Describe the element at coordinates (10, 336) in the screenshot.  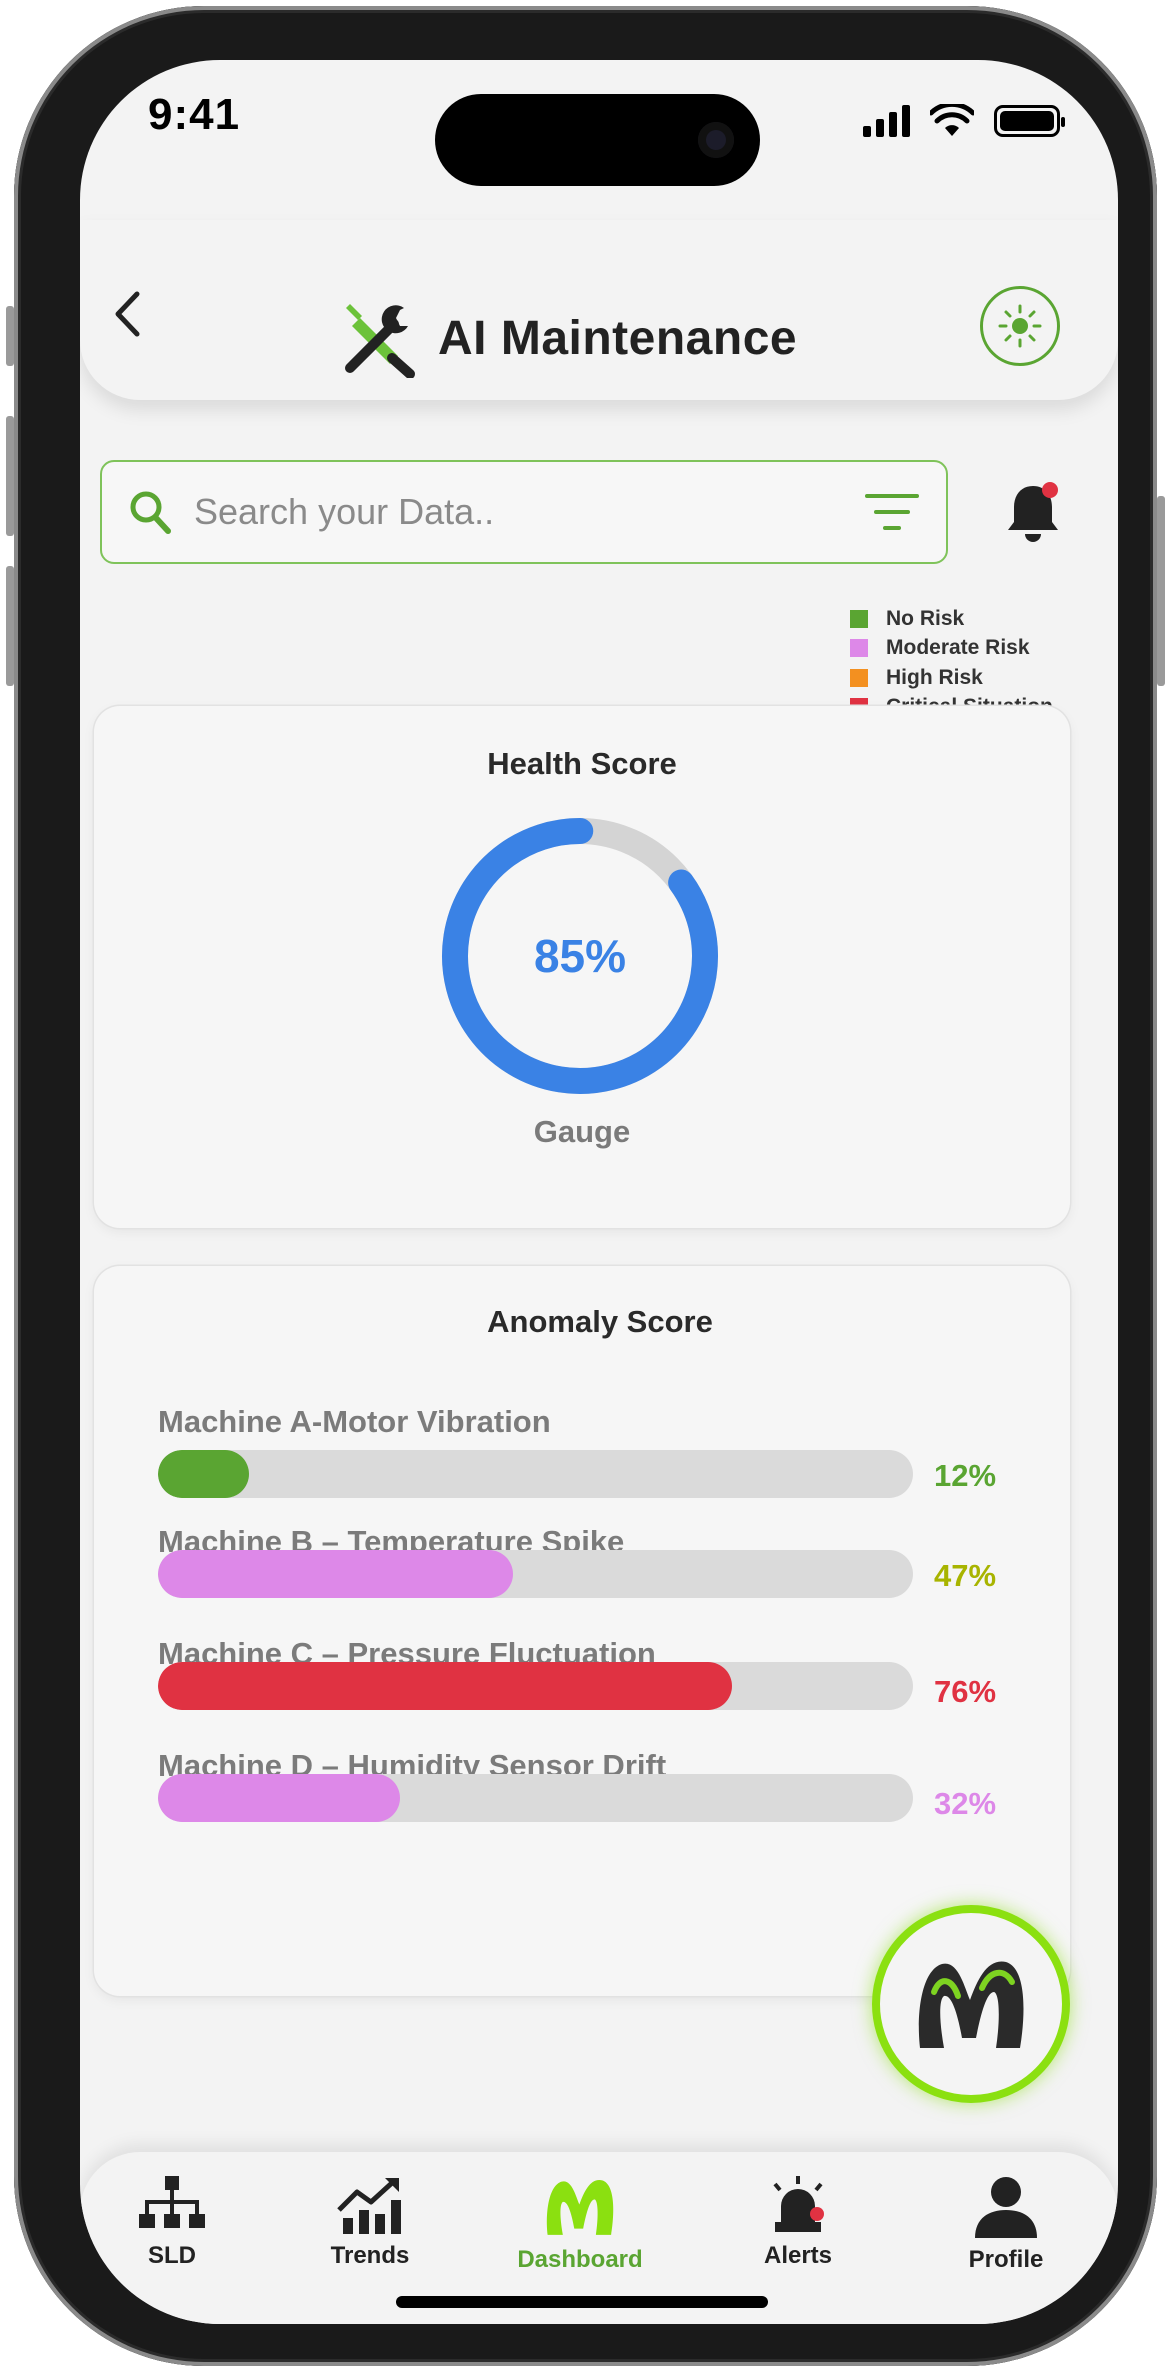
I see `side-button` at that location.